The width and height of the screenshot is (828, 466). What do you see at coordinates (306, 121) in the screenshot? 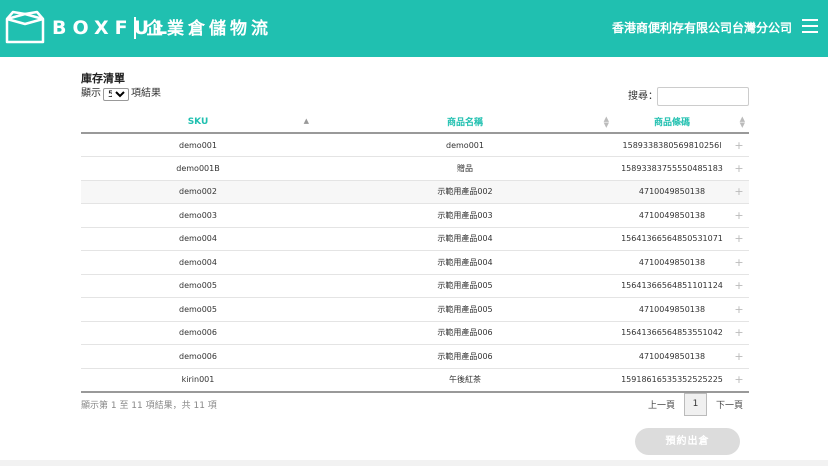
I see `sort-asc-icon: ▲` at bounding box center [306, 121].